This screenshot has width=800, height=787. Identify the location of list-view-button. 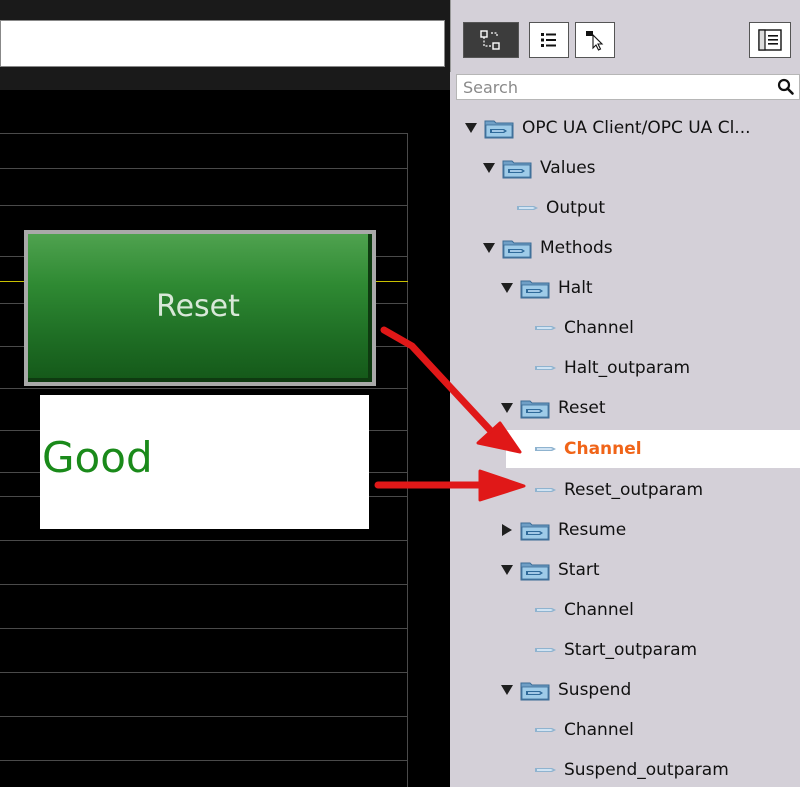
(549, 40).